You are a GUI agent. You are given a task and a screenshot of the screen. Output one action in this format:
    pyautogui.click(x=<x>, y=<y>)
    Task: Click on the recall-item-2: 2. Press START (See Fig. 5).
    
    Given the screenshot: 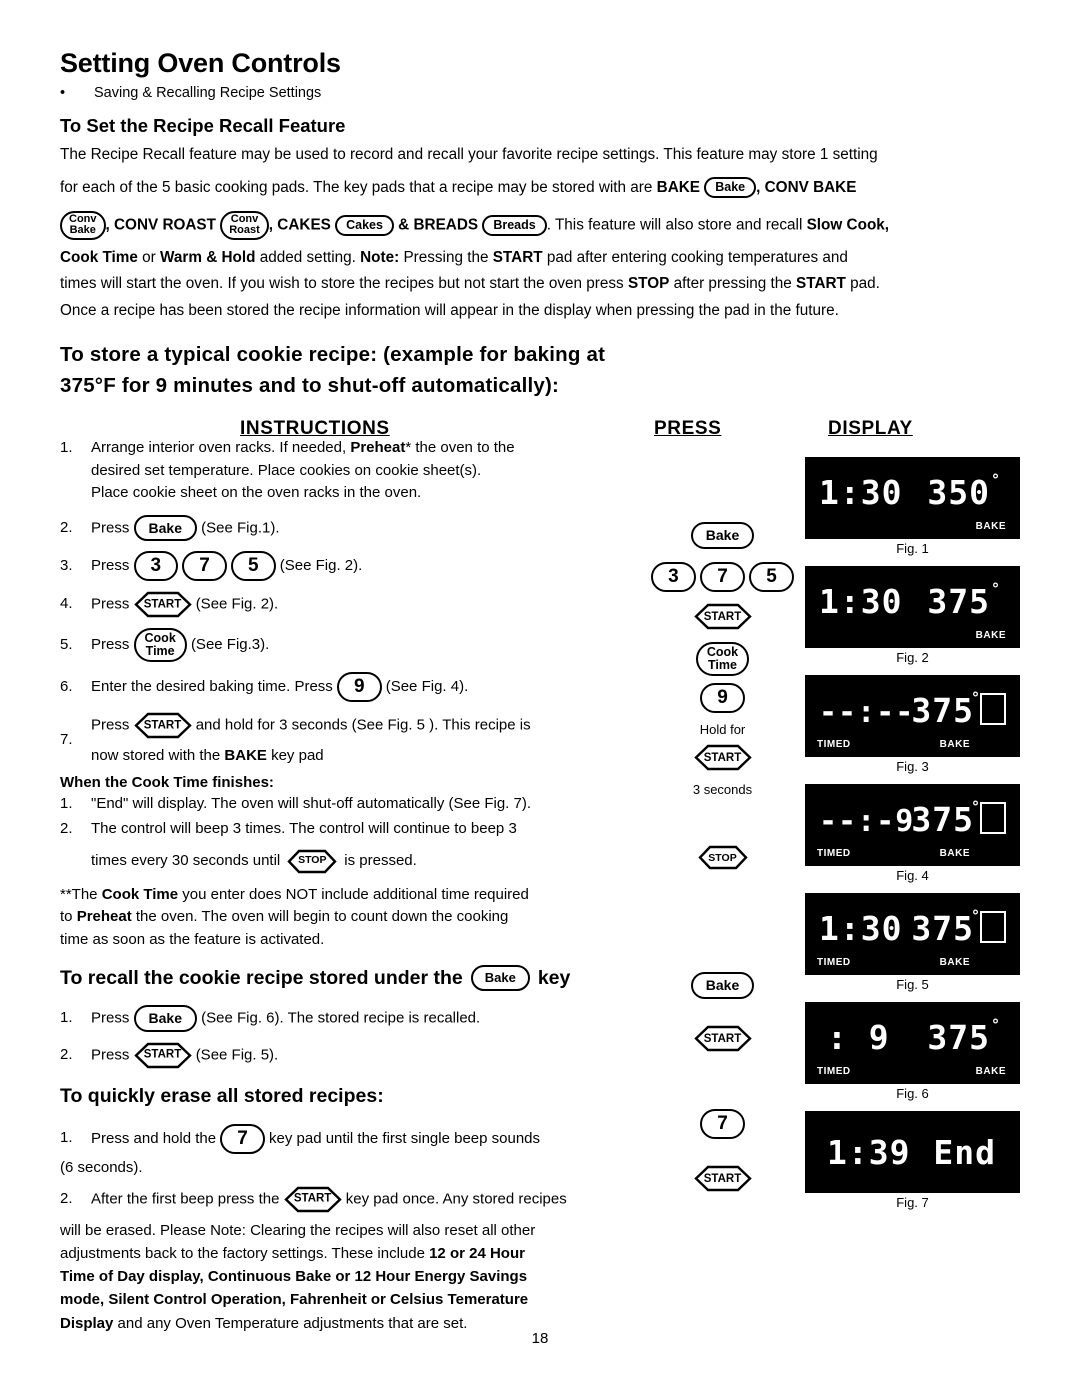 What is the action you would take?
    pyautogui.click(x=357, y=1055)
    